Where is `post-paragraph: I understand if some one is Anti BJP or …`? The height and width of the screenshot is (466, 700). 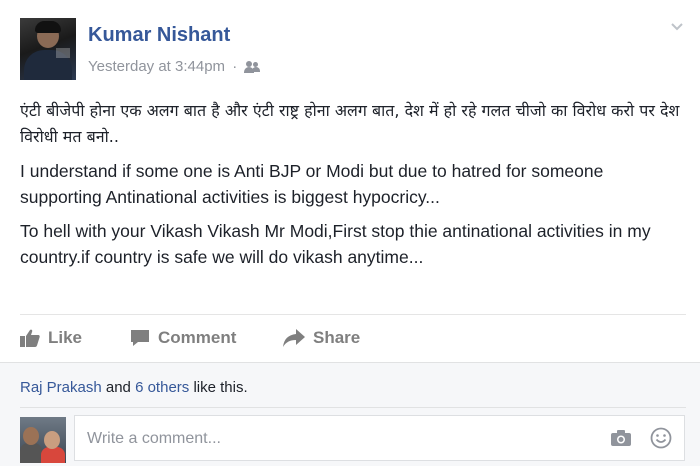 post-paragraph: I understand if some one is Anti BJP or … is located at coordinates (312, 184).